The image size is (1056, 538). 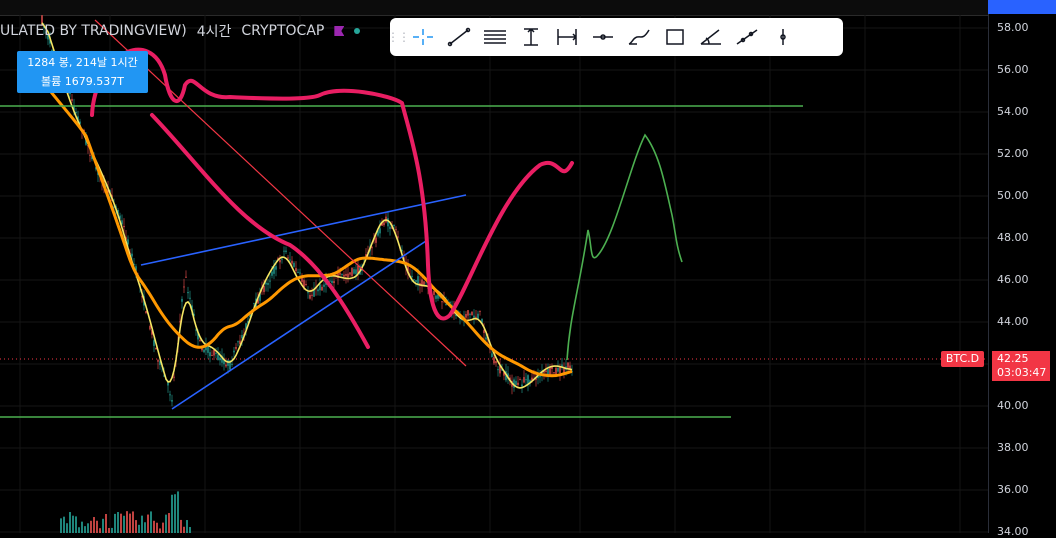 What do you see at coordinates (1013, 447) in the screenshot?
I see `price-axis-tick: 38.00` at bounding box center [1013, 447].